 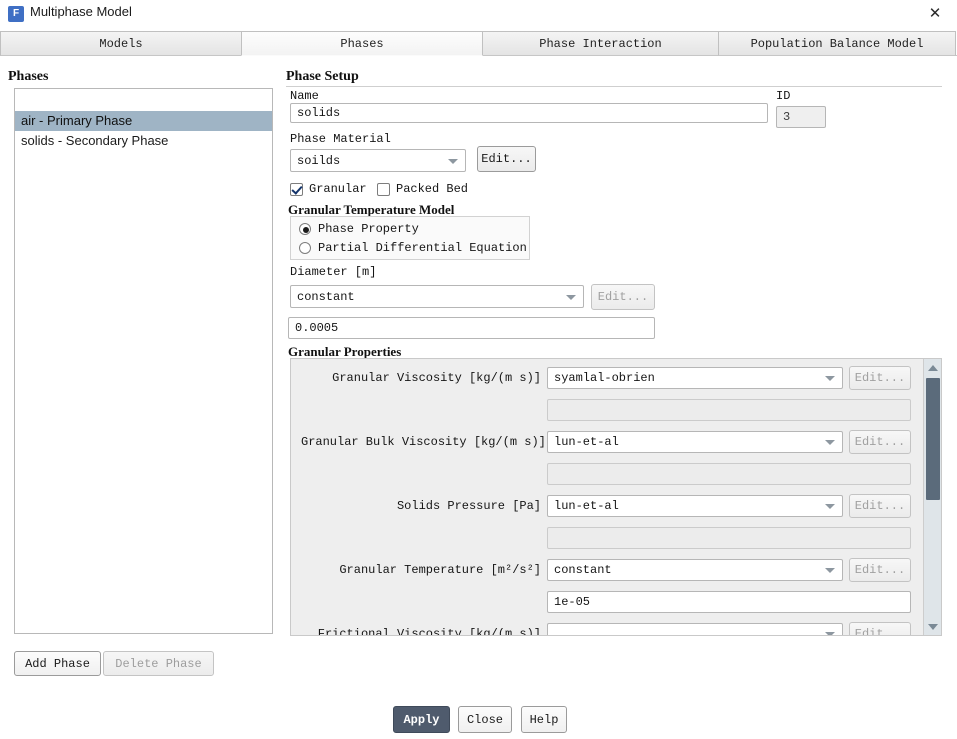 What do you see at coordinates (383, 189) in the screenshot?
I see `packed-bed-checkbox` at bounding box center [383, 189].